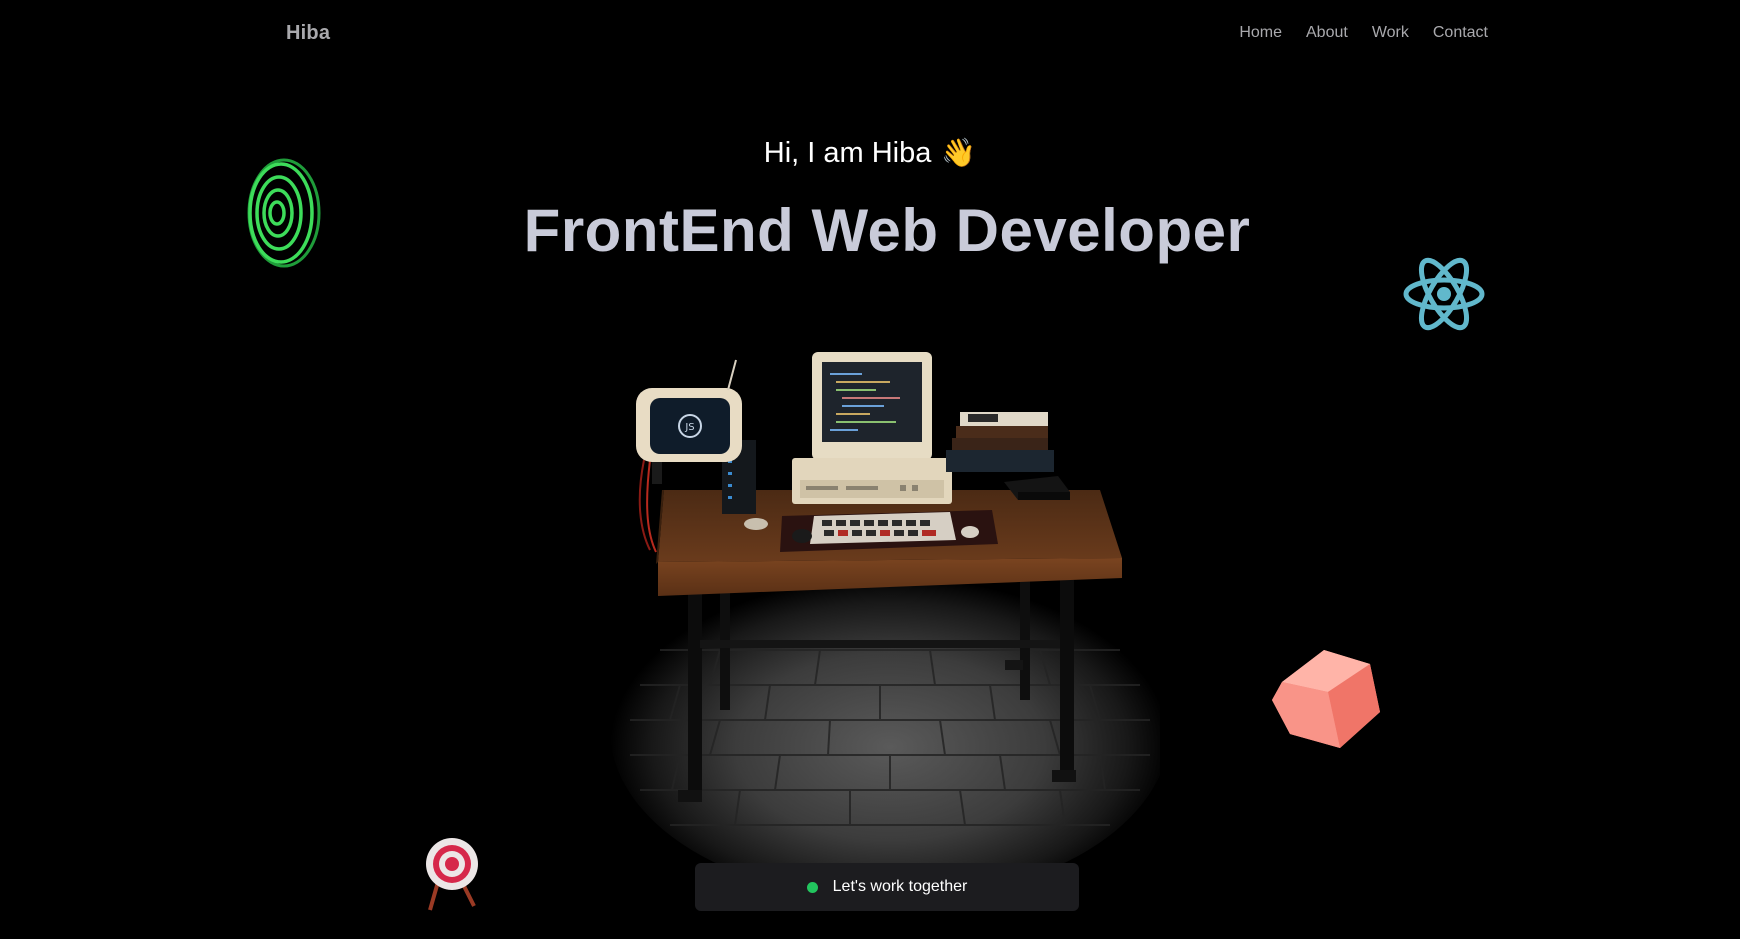 This screenshot has height=939, width=1740. I want to click on cube-icon, so click(1326, 699).